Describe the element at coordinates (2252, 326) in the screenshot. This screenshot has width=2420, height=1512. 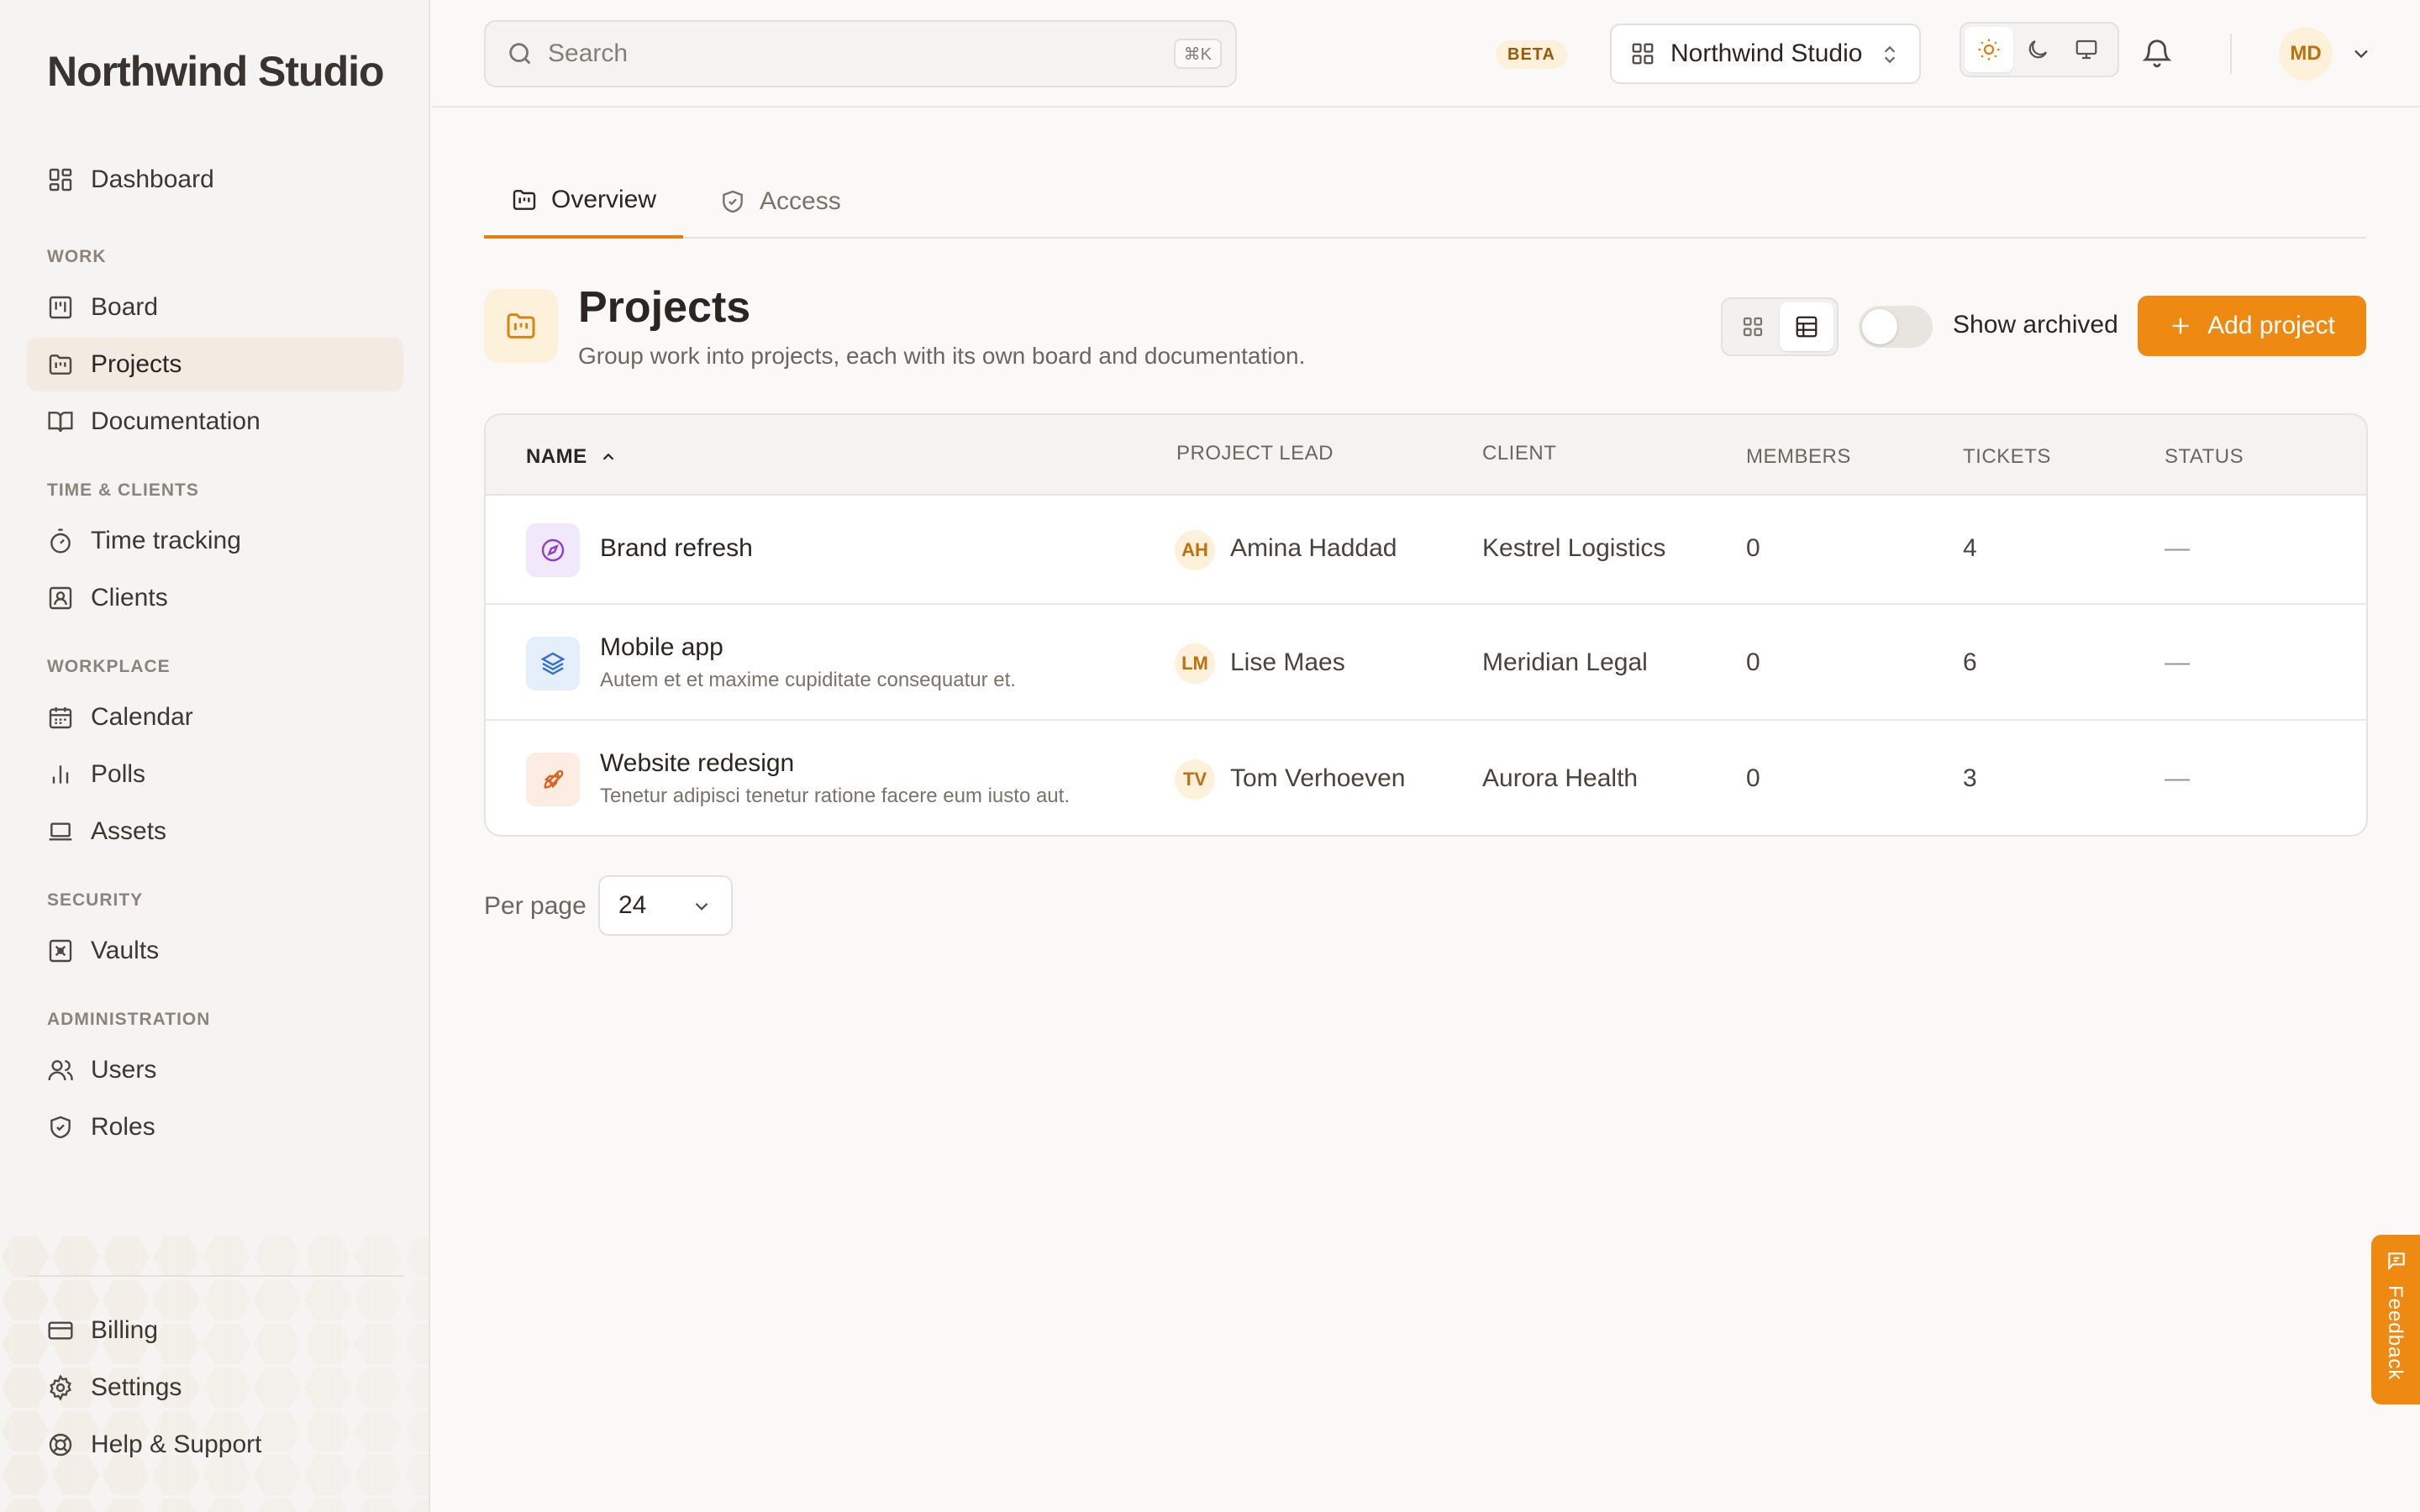
I see `add-project-button: Add project` at that location.